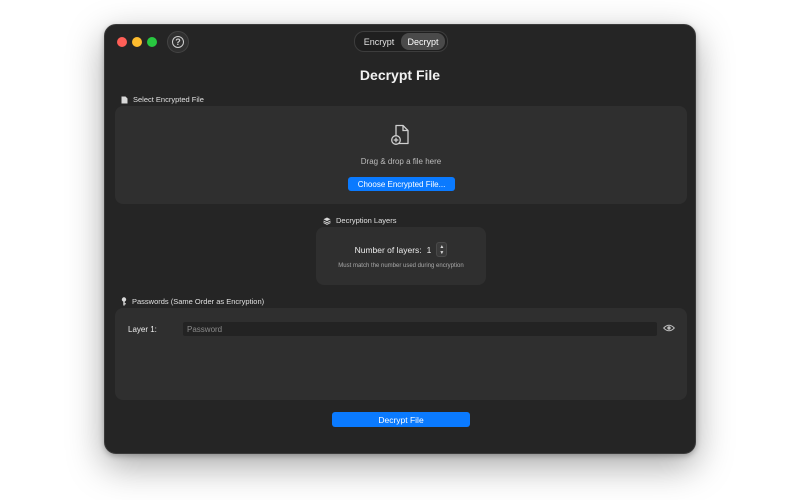  Describe the element at coordinates (152, 42) in the screenshot. I see `zoom-window-button` at that location.